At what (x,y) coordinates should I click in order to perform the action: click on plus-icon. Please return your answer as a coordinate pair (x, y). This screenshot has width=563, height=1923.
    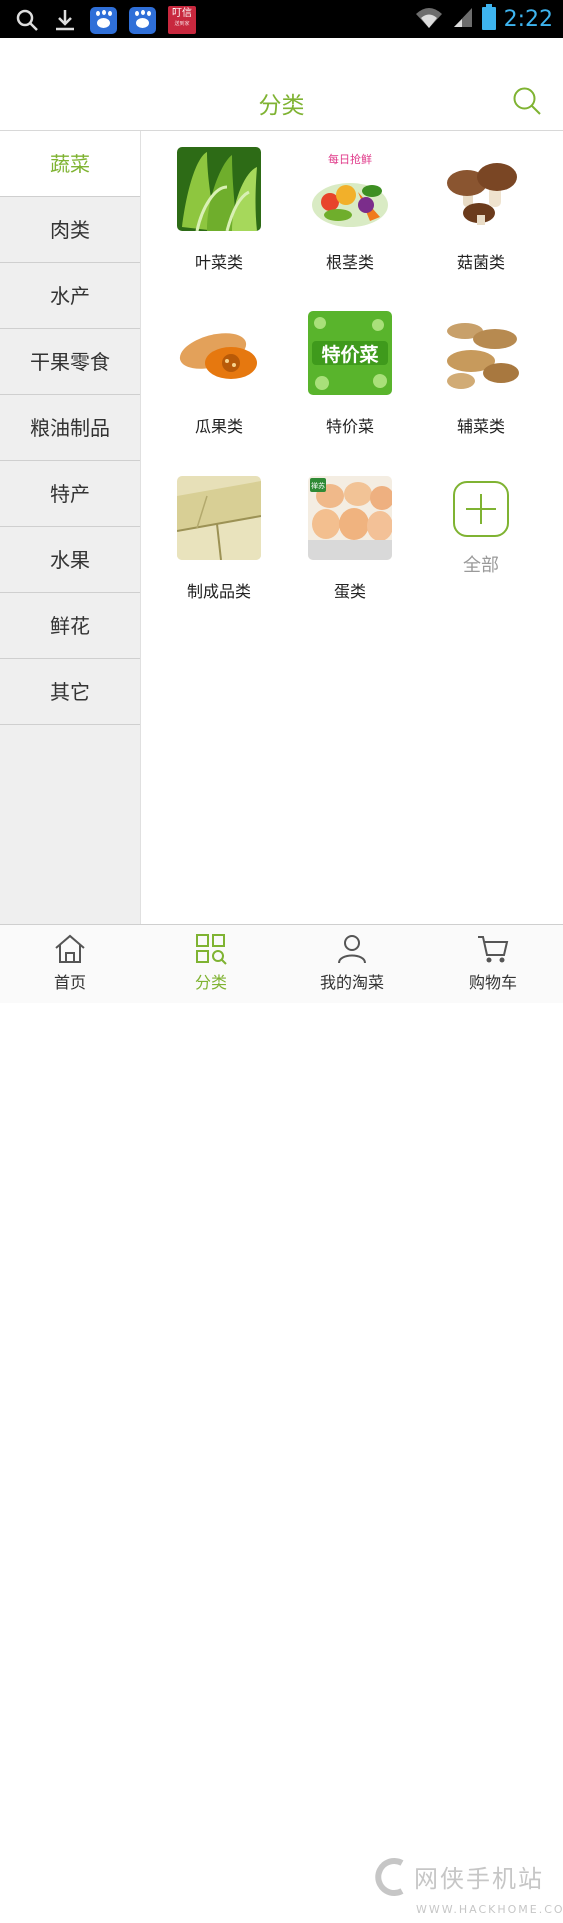
    Looking at the image, I should click on (481, 509).